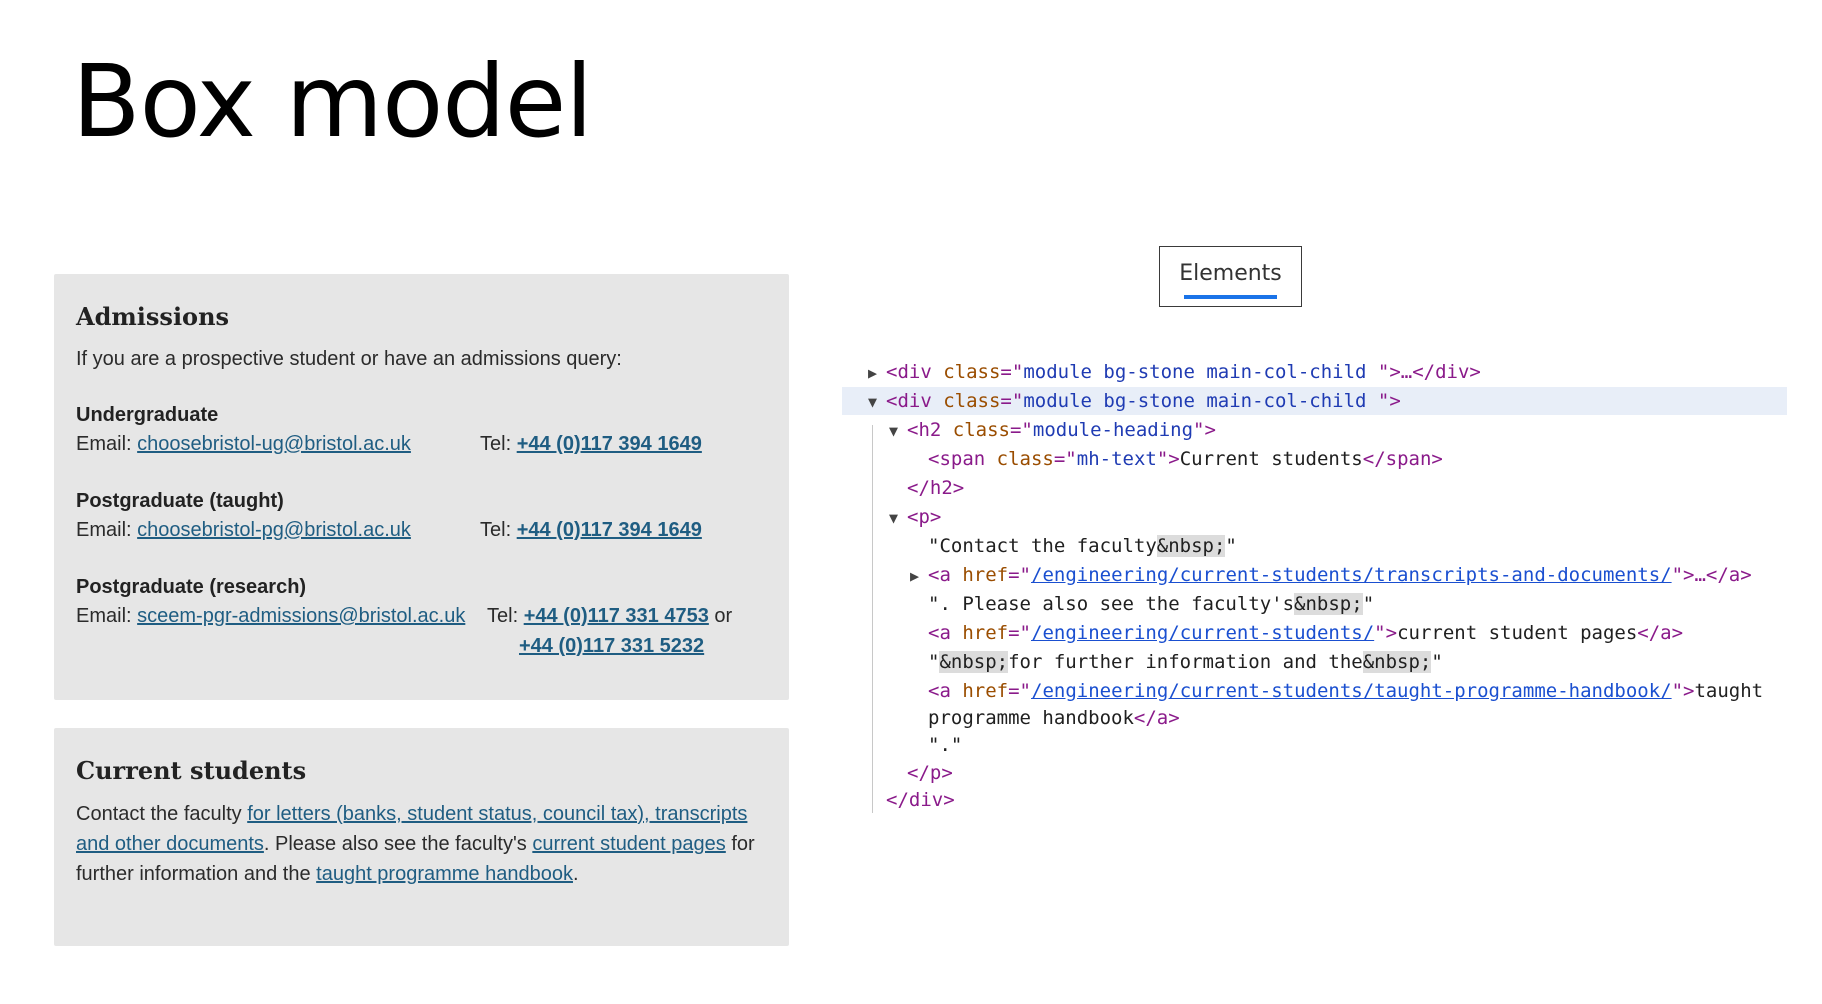  I want to click on tab-active-indicator, so click(1230, 297).